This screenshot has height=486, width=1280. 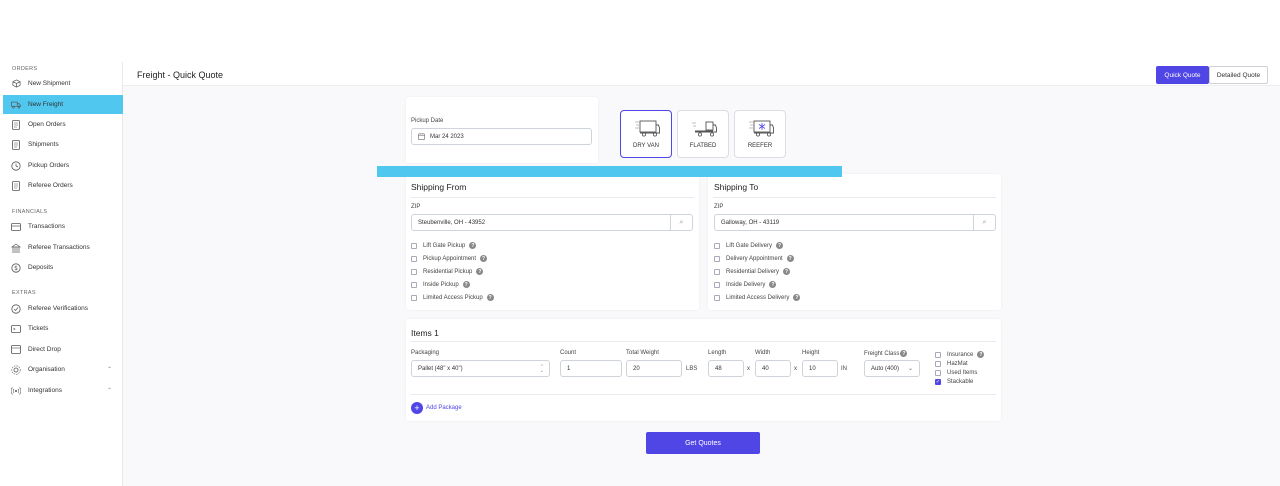 I want to click on highlight-bar, so click(x=609, y=171).